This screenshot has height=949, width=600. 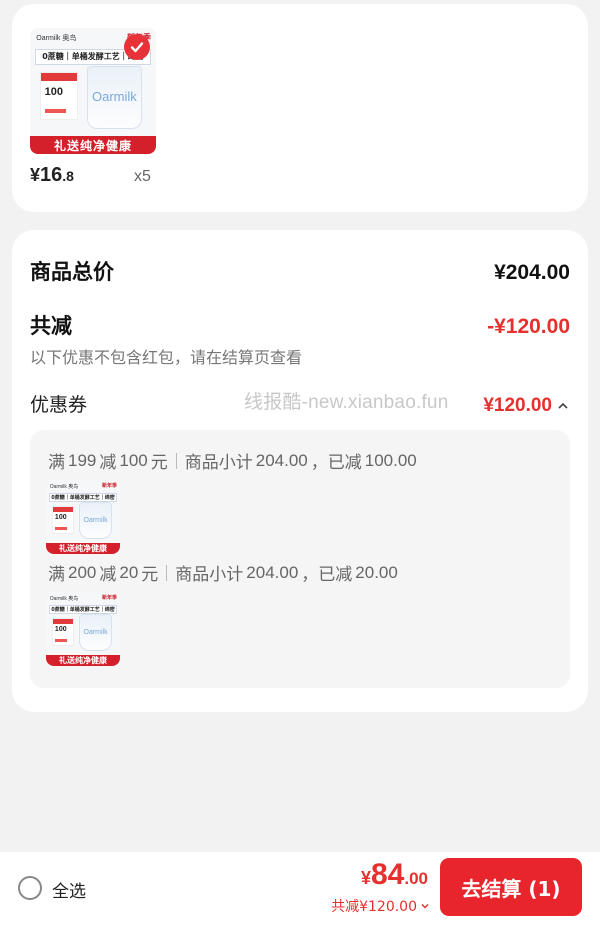 What do you see at coordinates (387, 874) in the screenshot?
I see `total-integer: 84` at bounding box center [387, 874].